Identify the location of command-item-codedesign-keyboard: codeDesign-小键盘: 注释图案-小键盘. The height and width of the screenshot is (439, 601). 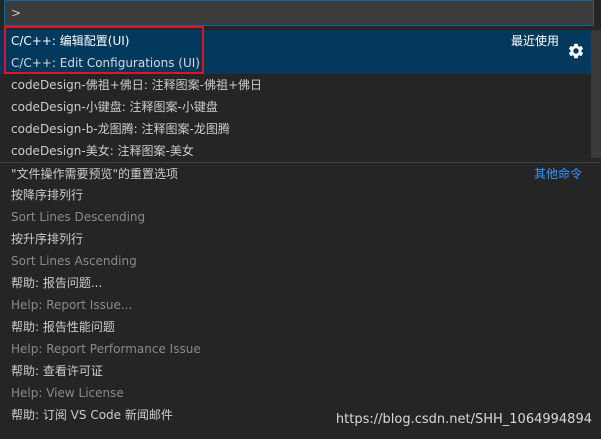
(300, 107).